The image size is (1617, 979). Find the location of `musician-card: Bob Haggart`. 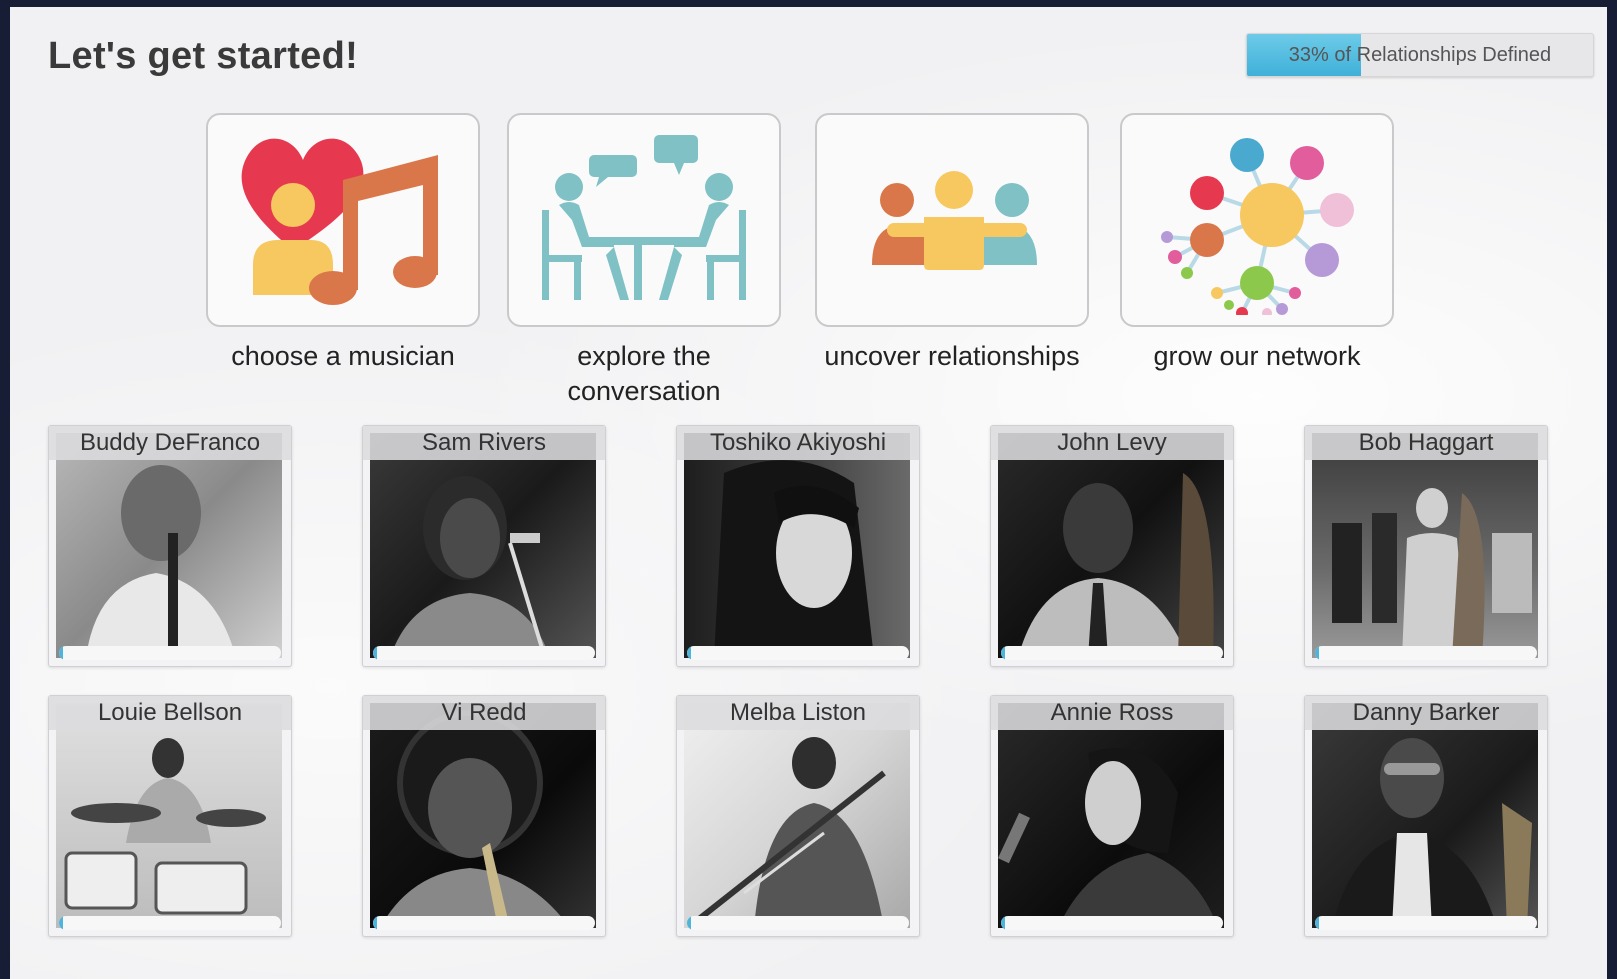

musician-card: Bob Haggart is located at coordinates (1426, 546).